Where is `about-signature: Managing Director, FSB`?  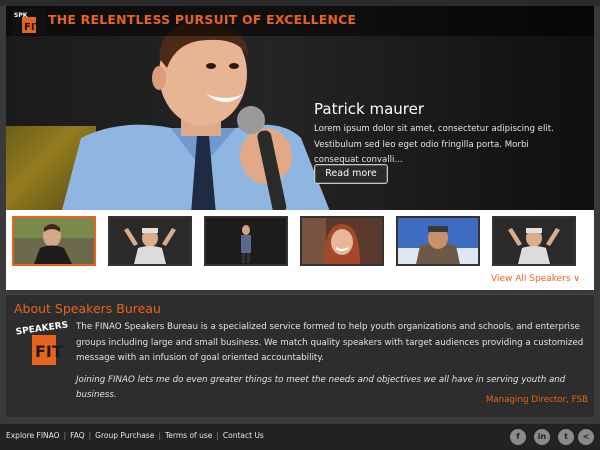 about-signature: Managing Director, FSB is located at coordinates (536, 400).